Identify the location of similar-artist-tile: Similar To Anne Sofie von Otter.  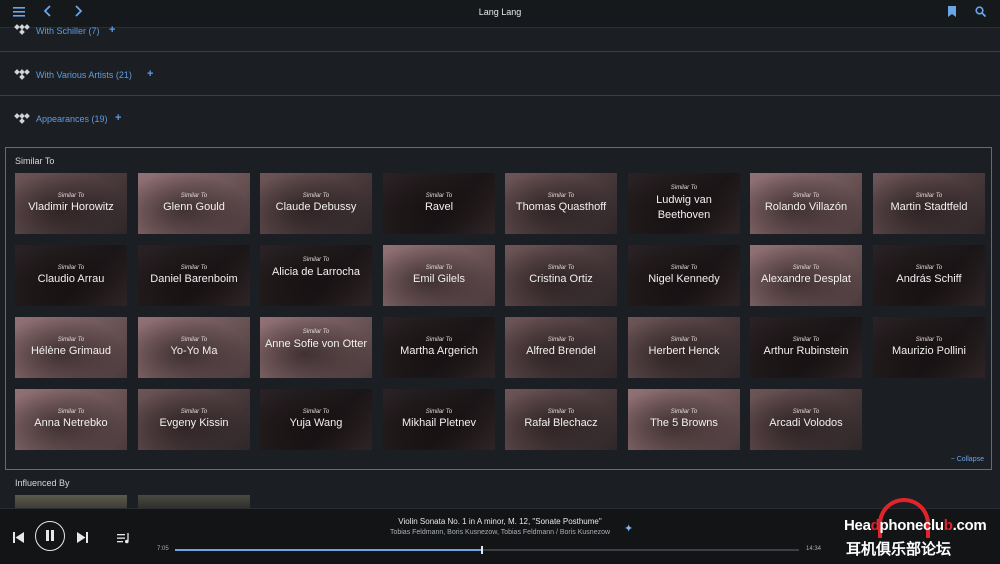
(316, 347).